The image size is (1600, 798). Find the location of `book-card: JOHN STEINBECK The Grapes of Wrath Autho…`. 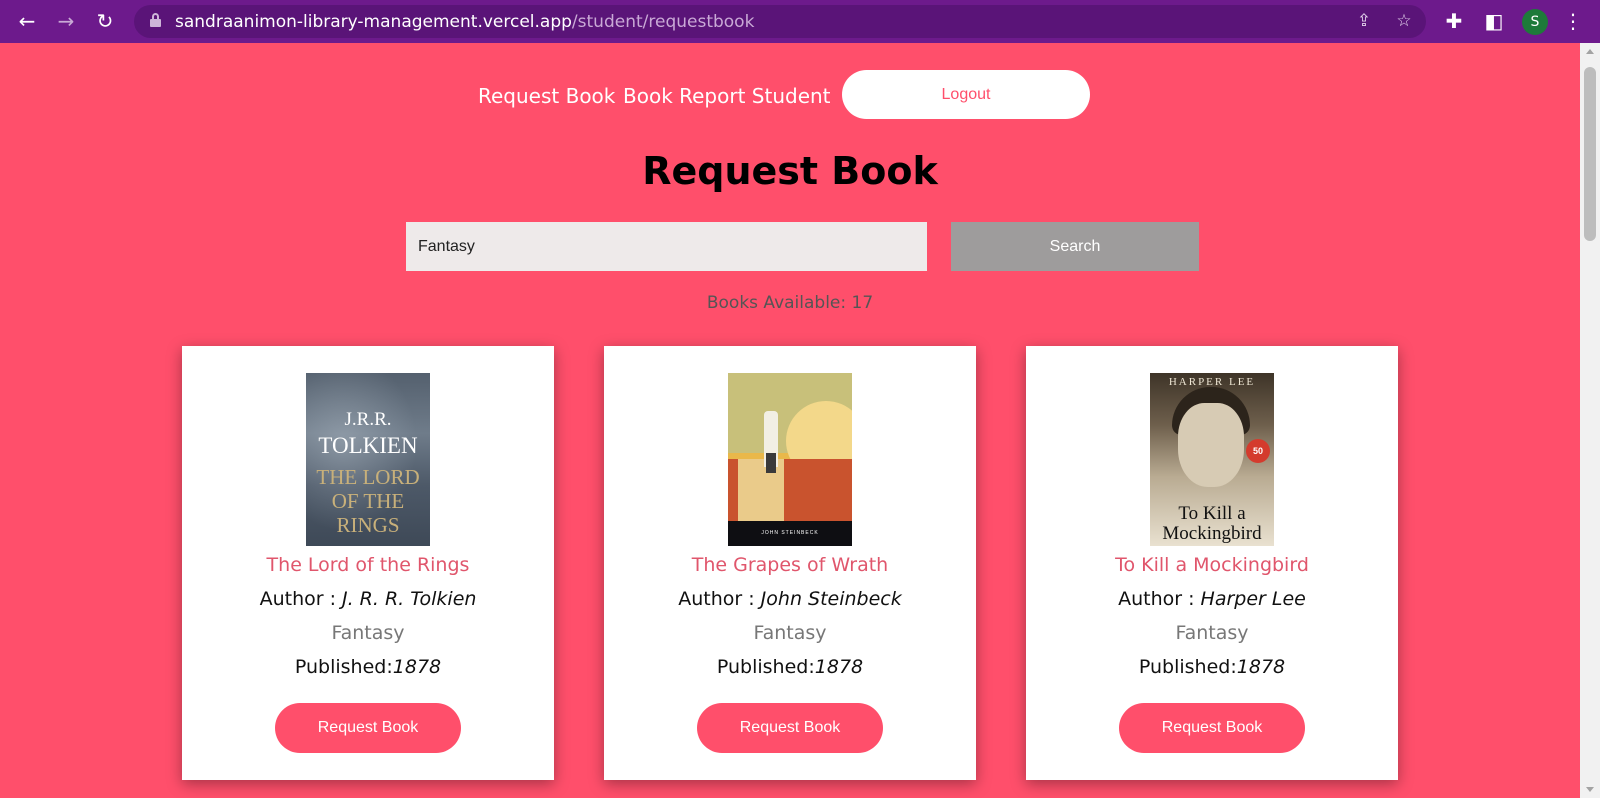

book-card: JOHN STEINBECK The Grapes of Wrath Autho… is located at coordinates (790, 563).